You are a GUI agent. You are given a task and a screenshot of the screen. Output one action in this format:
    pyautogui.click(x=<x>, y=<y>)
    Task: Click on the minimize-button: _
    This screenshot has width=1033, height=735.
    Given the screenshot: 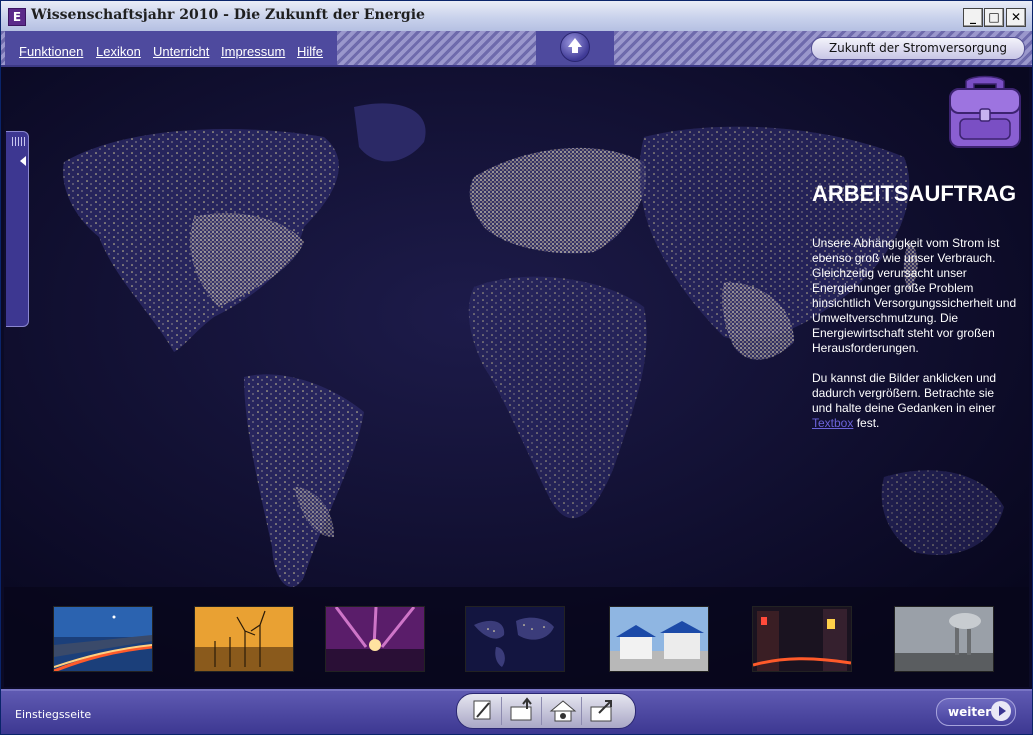 What is the action you would take?
    pyautogui.click(x=973, y=17)
    